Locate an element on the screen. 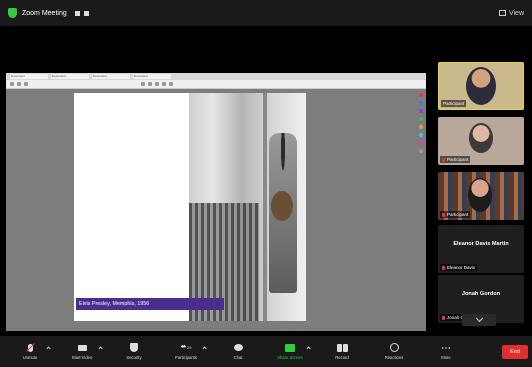 Image resolution: width=532 pixels, height=367 pixels. share-screen-button: Share Screen is located at coordinates (290, 352).